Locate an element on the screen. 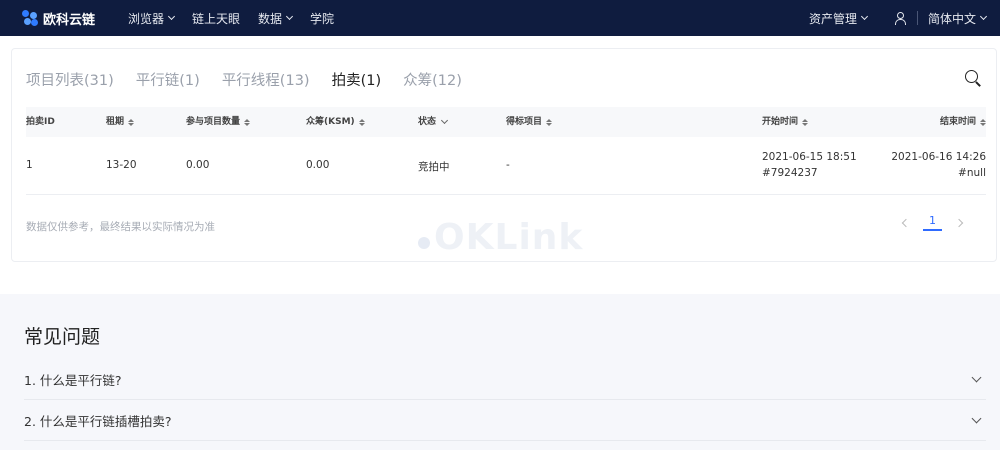 Image resolution: width=1000 pixels, height=450 pixels. header-project-count: 参与项目数量 is located at coordinates (218, 122).